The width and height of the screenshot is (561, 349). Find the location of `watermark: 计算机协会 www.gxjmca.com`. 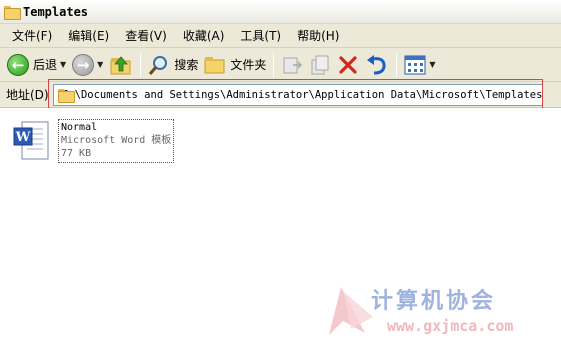

watermark: 计算机协会 www.gxjmca.com is located at coordinates (436, 312).